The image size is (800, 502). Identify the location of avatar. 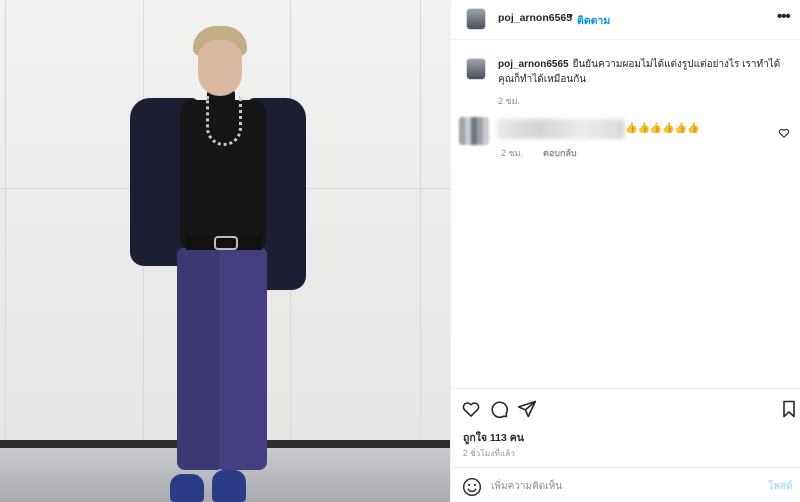
(476, 19).